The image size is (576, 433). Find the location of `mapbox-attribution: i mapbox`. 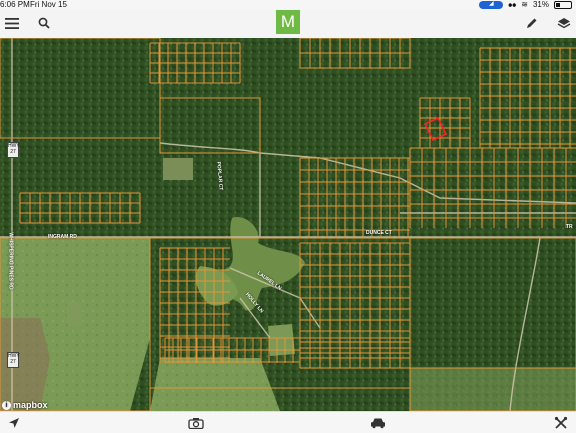

mapbox-attribution: i mapbox is located at coordinates (25, 405).